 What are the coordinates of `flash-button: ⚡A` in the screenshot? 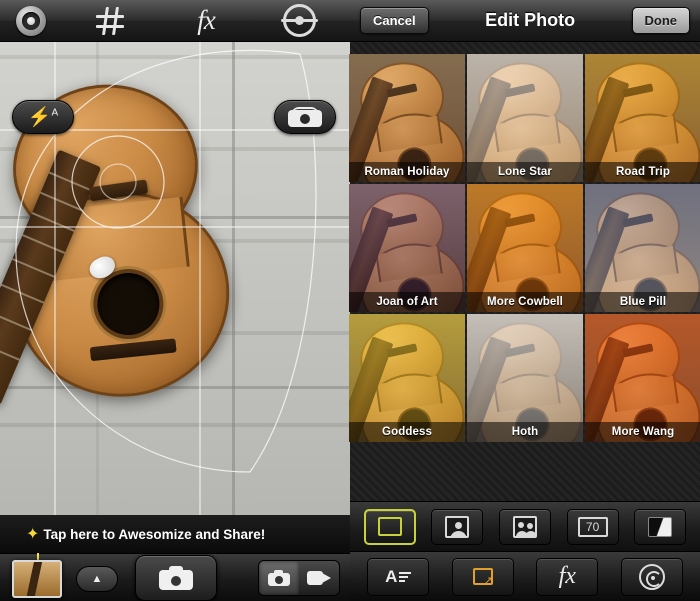 It's located at (43, 117).